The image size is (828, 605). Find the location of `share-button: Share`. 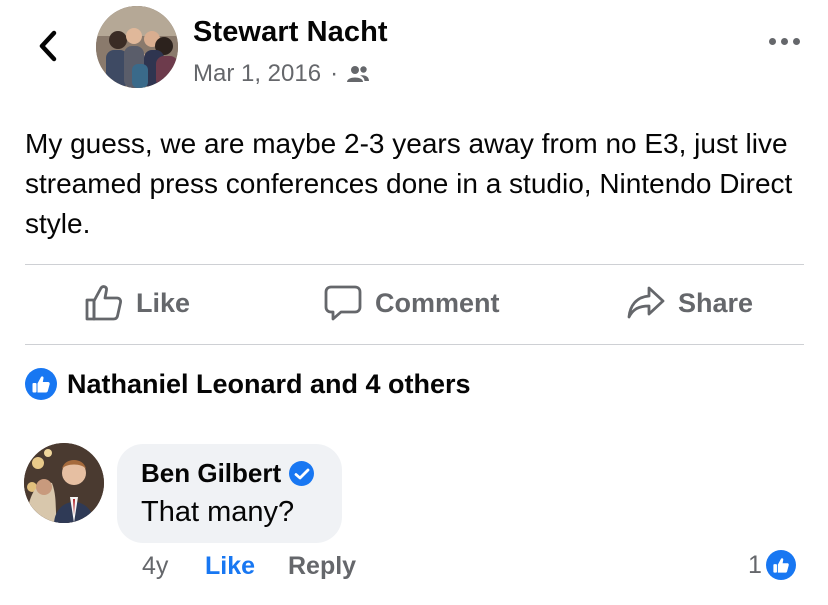

share-button: Share is located at coordinates (689, 303).